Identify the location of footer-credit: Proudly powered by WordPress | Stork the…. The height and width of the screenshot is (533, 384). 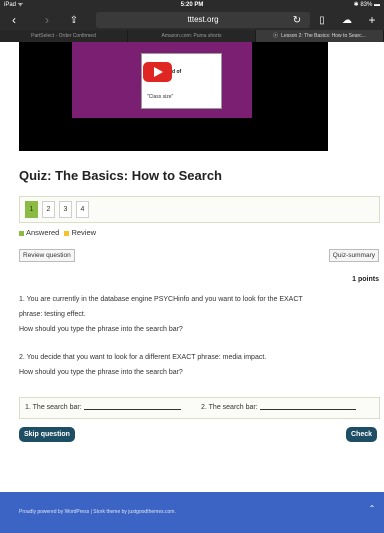
(97, 512).